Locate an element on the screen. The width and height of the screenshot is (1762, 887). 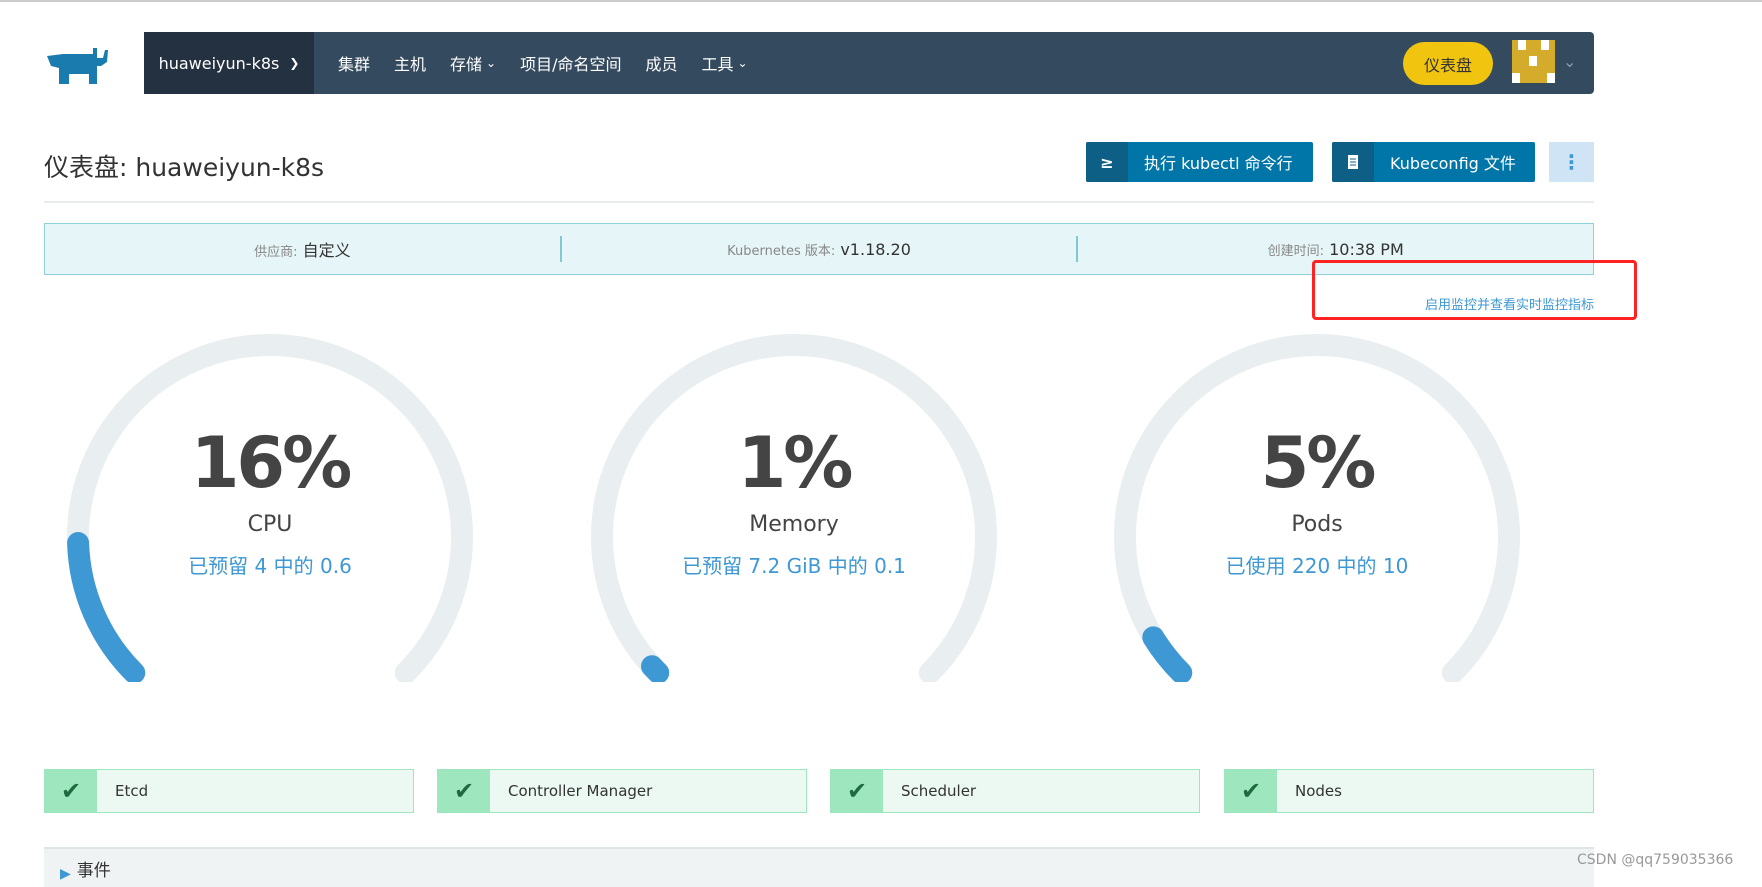
status-etcd: ✔ Etcd is located at coordinates (229, 791).